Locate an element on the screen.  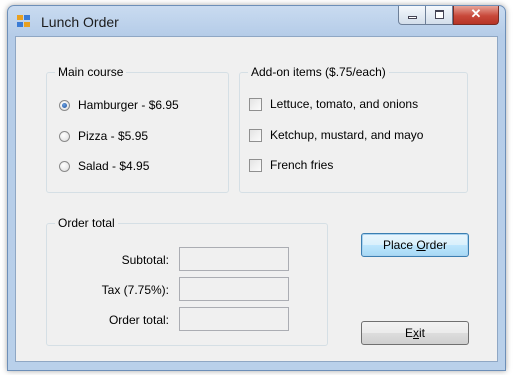
place-order-label-accel: O is located at coordinates (421, 245).